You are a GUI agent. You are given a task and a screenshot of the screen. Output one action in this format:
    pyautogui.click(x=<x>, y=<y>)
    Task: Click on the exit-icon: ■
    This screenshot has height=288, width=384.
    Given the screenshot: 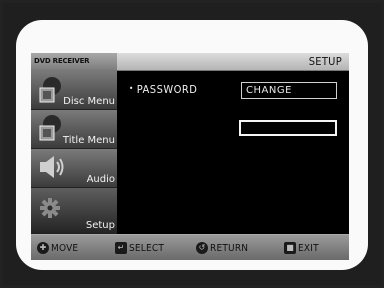 What is the action you would take?
    pyautogui.click(x=290, y=248)
    